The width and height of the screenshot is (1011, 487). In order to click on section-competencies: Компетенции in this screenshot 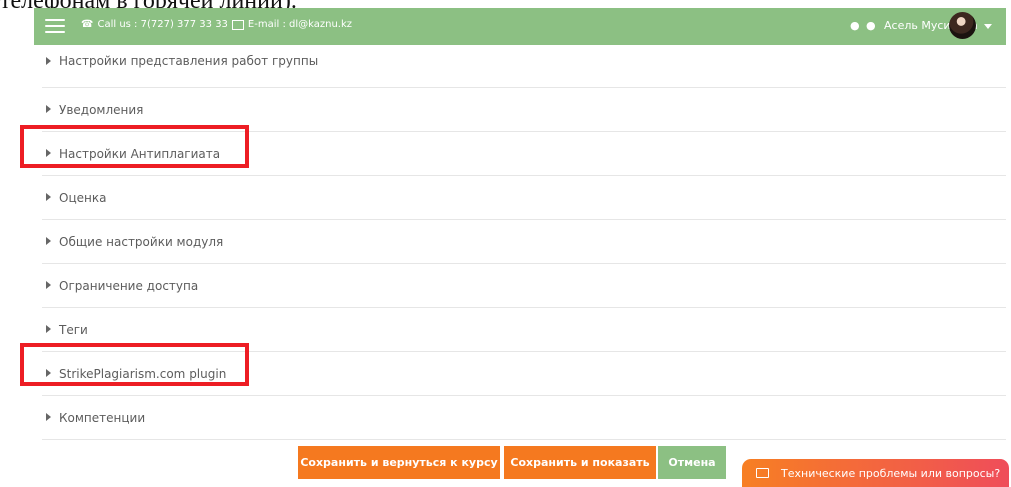, I will do `click(524, 418)`.